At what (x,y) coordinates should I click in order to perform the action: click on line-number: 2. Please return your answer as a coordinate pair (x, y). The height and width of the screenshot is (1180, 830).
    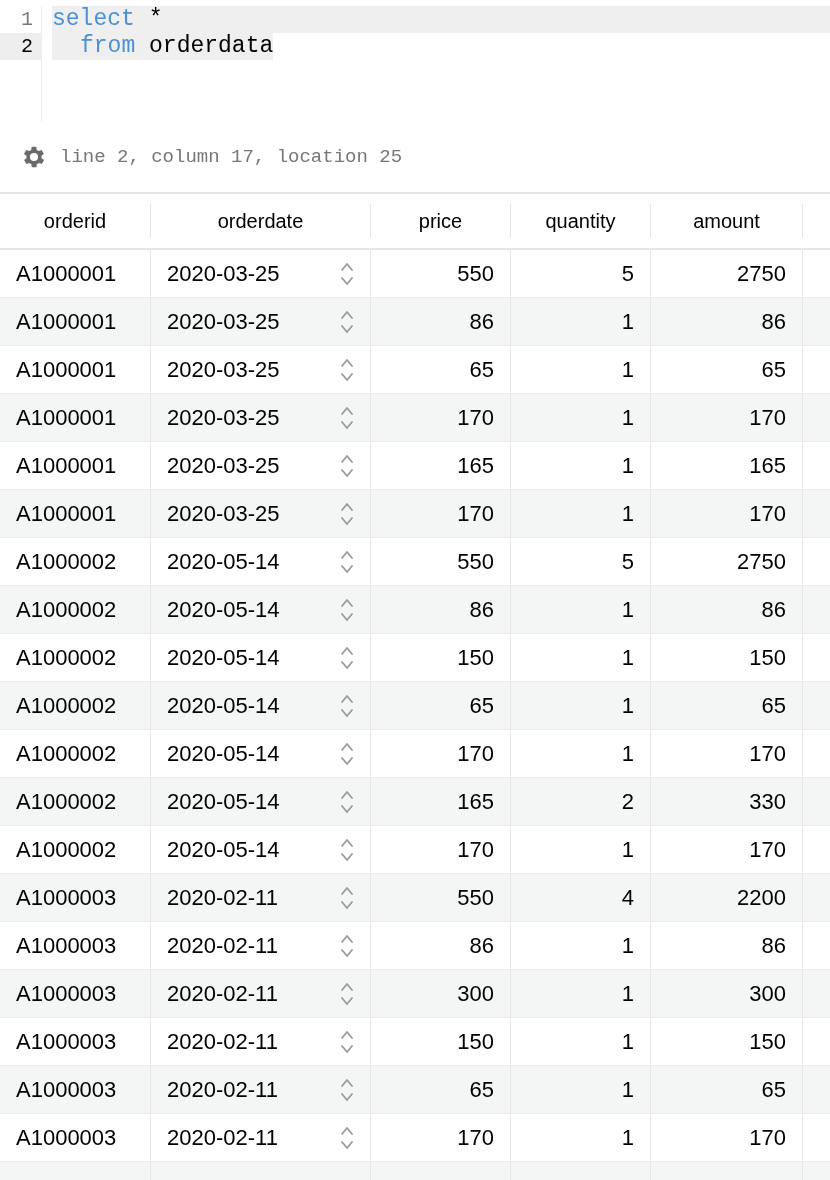
    Looking at the image, I should click on (20, 46).